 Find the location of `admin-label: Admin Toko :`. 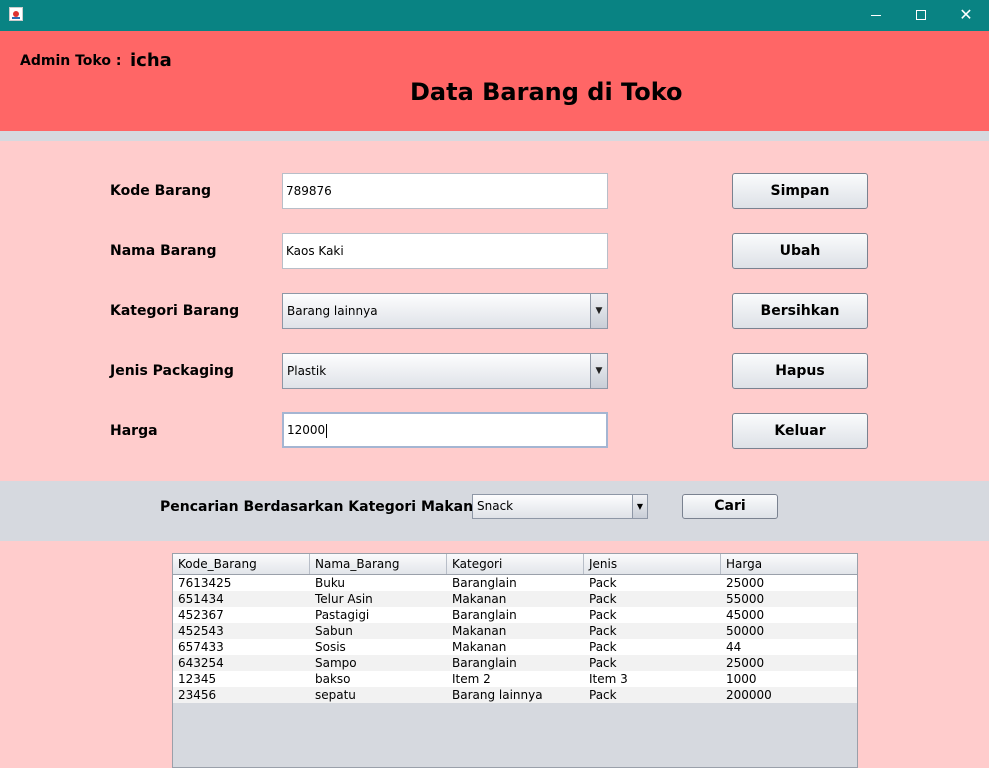

admin-label: Admin Toko : is located at coordinates (71, 61).